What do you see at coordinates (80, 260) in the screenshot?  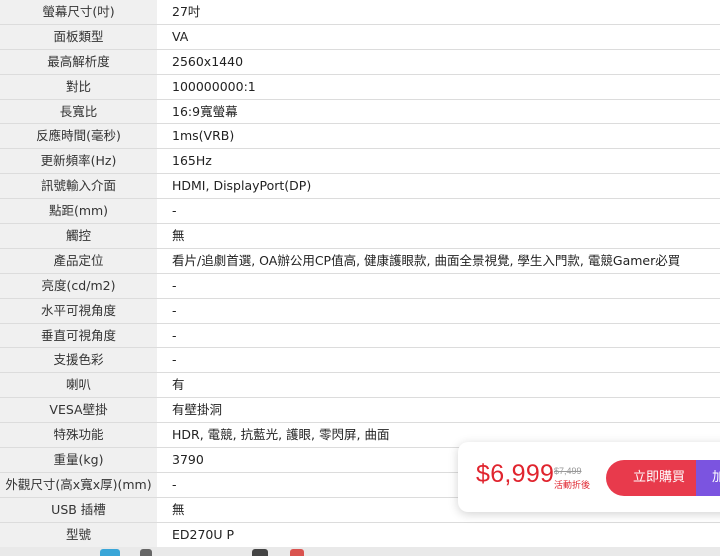 I see `spec-label: 產品定位` at bounding box center [80, 260].